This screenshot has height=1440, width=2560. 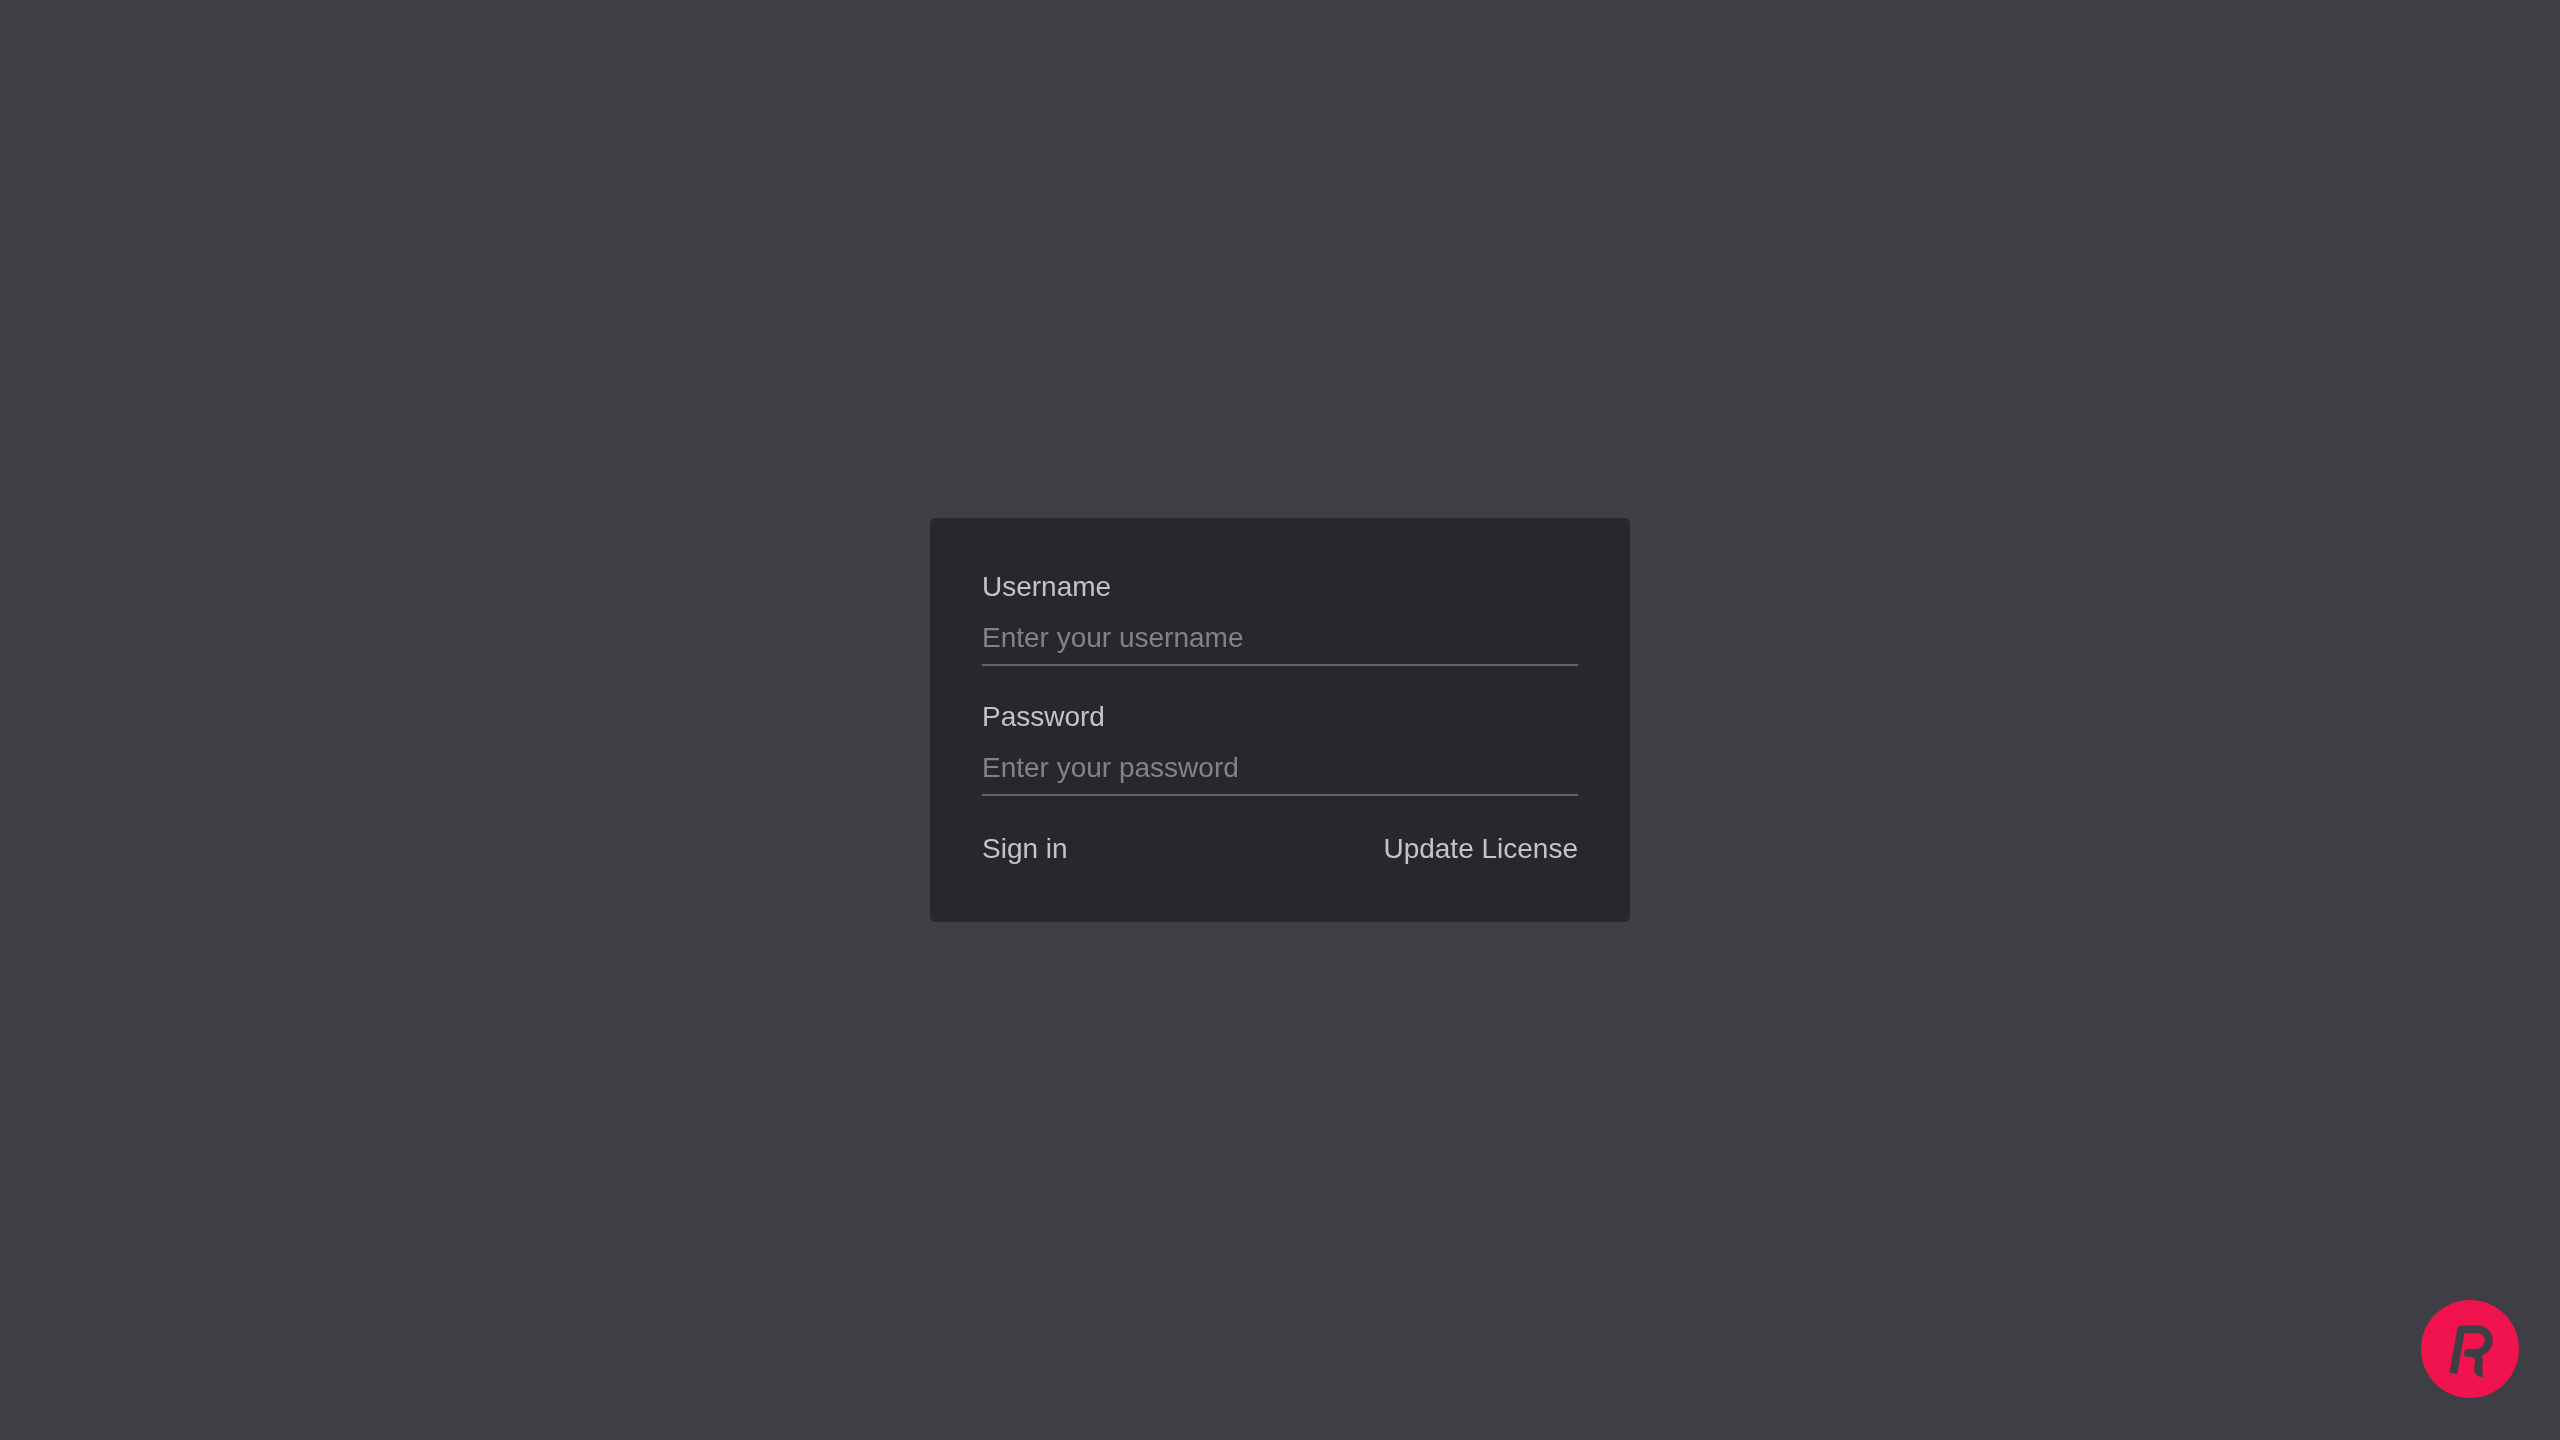 What do you see at coordinates (2470, 1349) in the screenshot?
I see `logo-icon` at bounding box center [2470, 1349].